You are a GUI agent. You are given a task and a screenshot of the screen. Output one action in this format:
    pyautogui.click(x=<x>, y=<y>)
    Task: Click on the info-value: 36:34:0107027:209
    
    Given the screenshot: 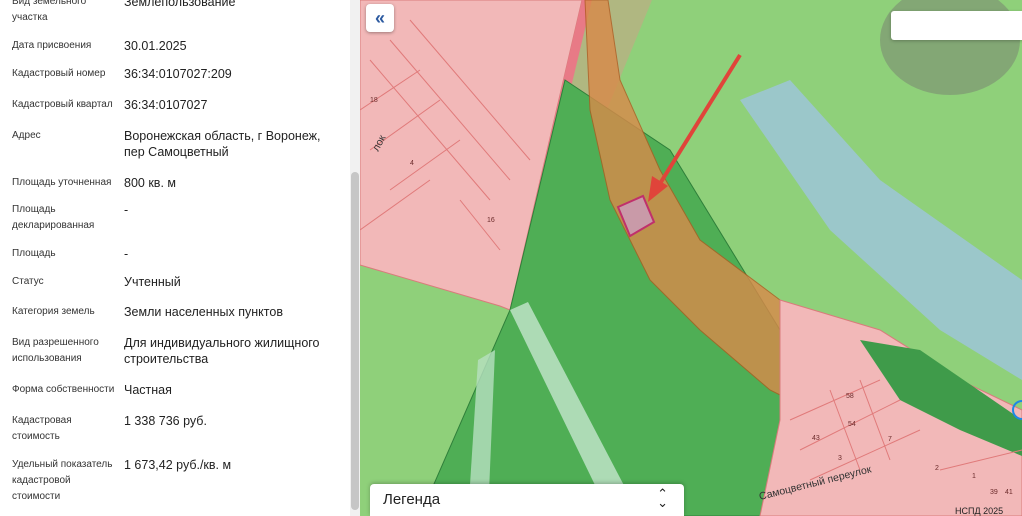 What is the action you would take?
    pyautogui.click(x=178, y=74)
    